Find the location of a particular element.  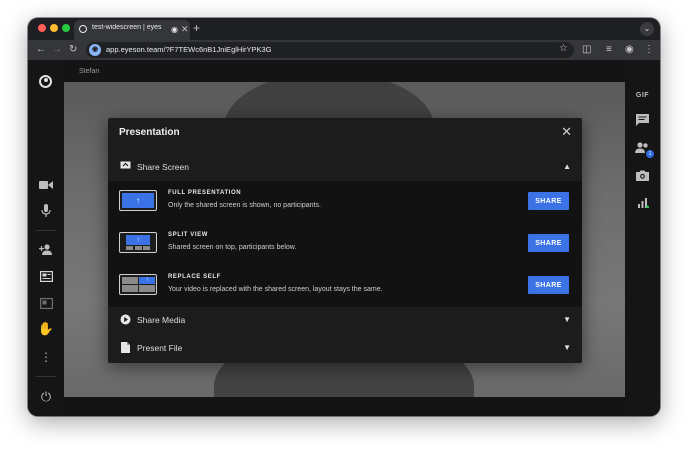

forward-arrow-icon: → is located at coordinates (57, 50).